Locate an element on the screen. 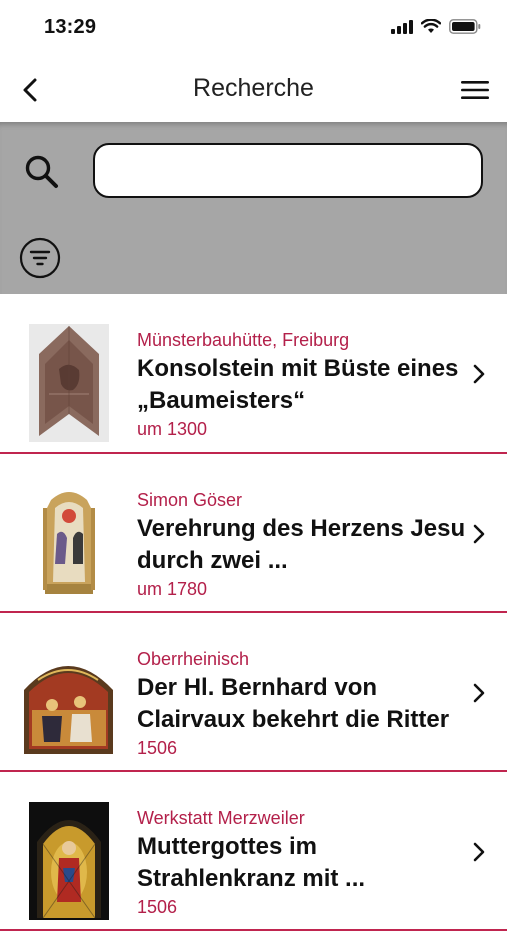 The image size is (507, 931). page-title: Recherche is located at coordinates (253, 88).